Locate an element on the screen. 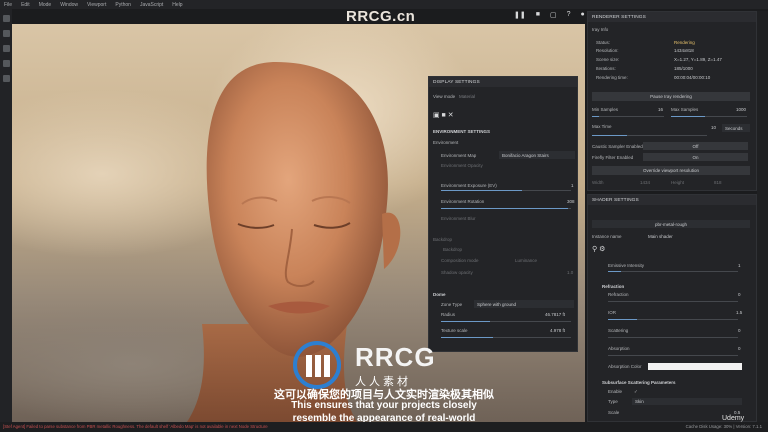 The height and width of the screenshot is (432, 768). scattering-slider is located at coordinates (673, 337).